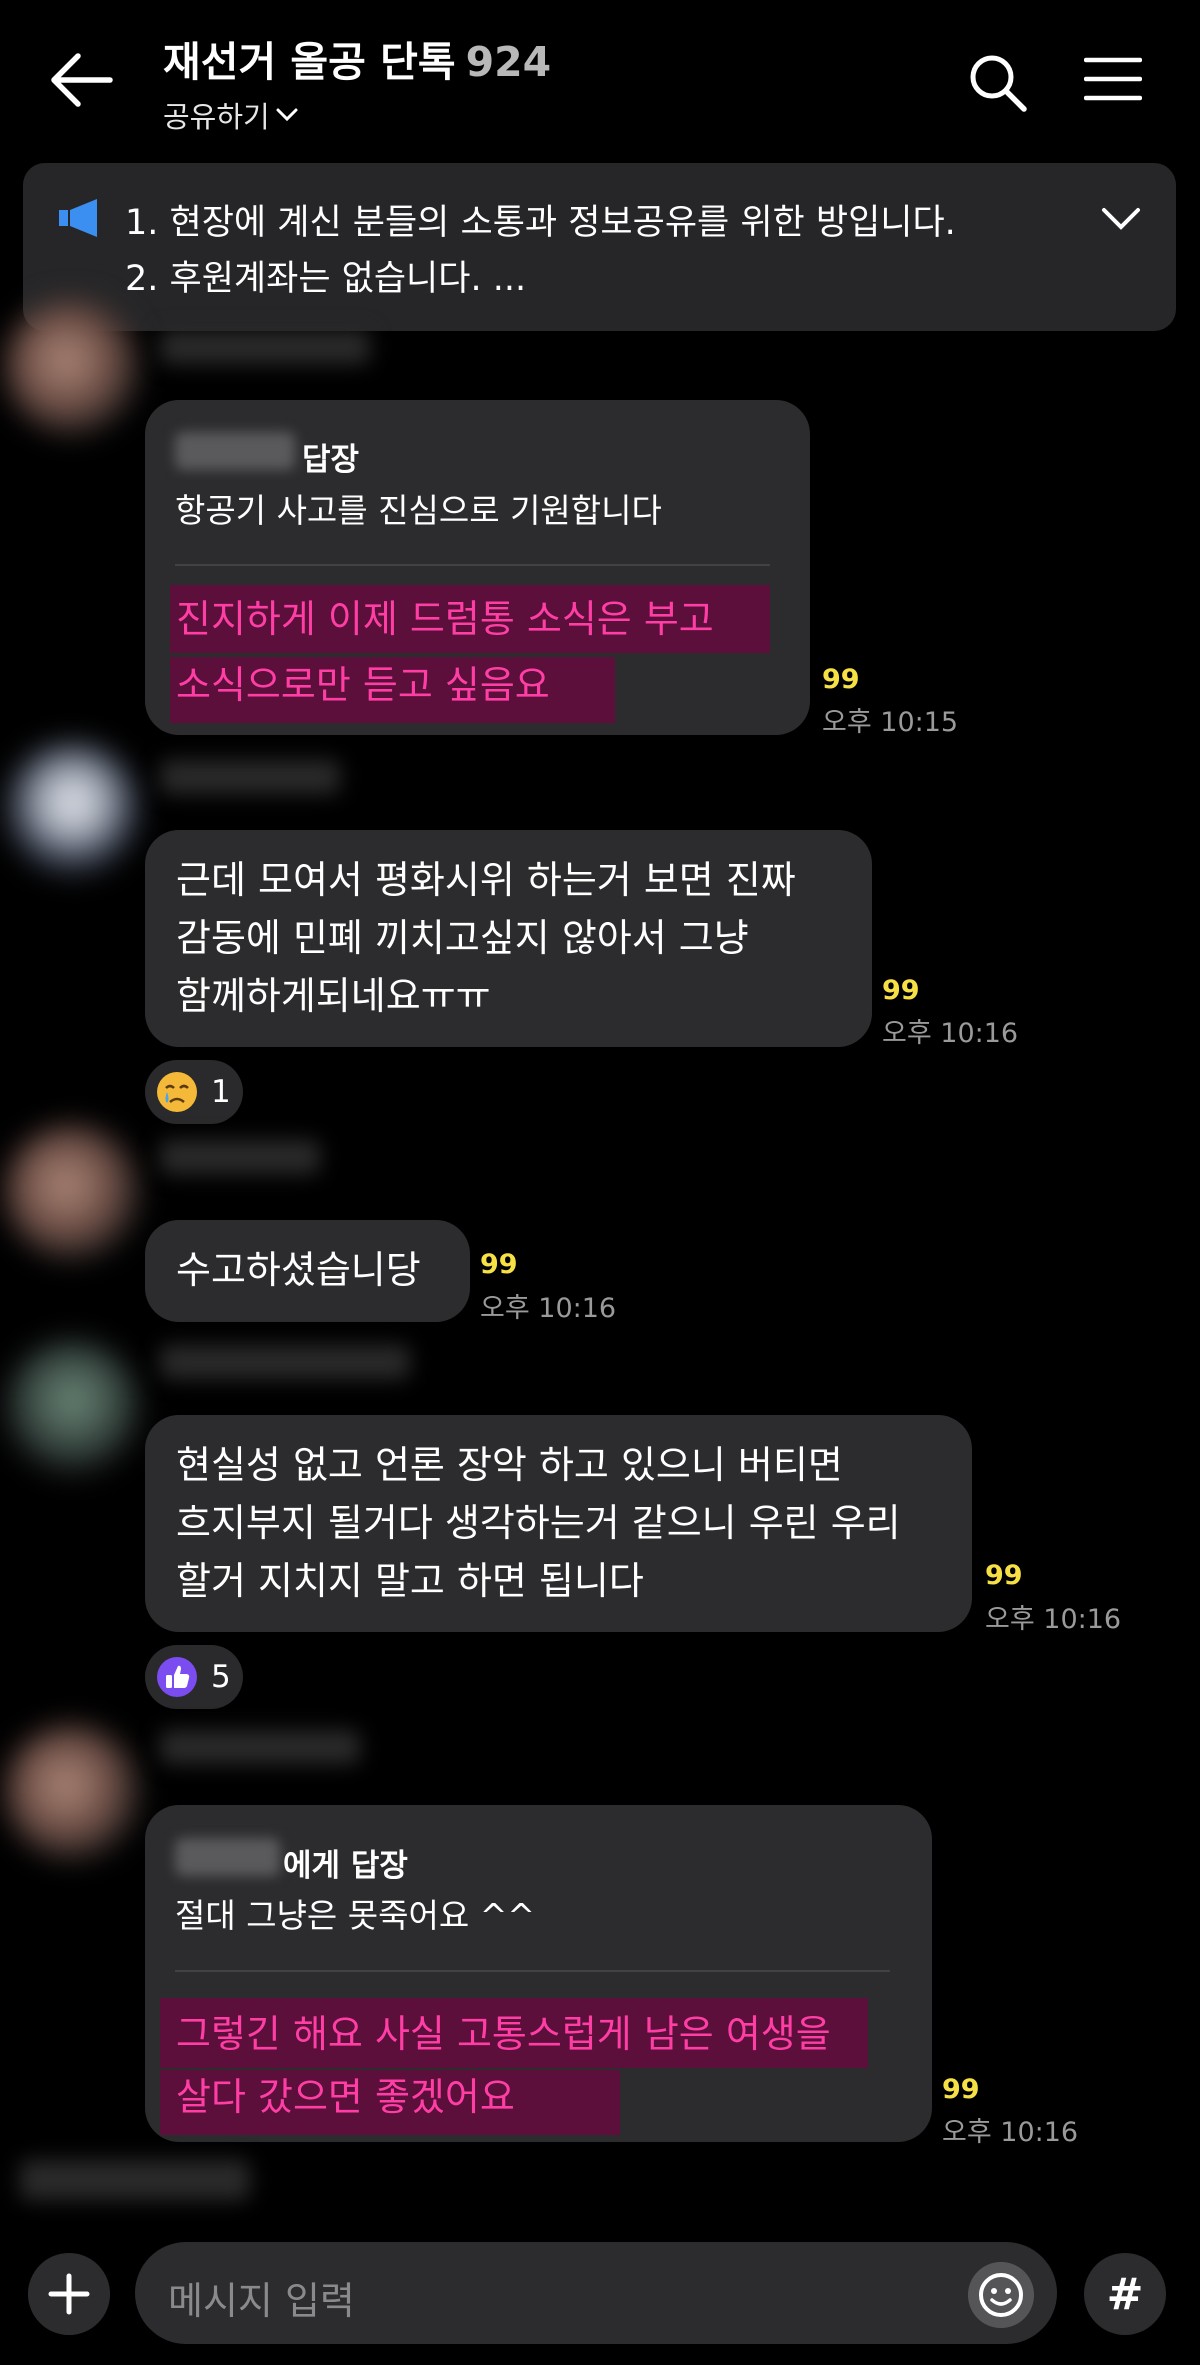 Image resolution: width=1200 pixels, height=2365 pixels. I want to click on message-line: 수고하셨습니당, so click(298, 1270).